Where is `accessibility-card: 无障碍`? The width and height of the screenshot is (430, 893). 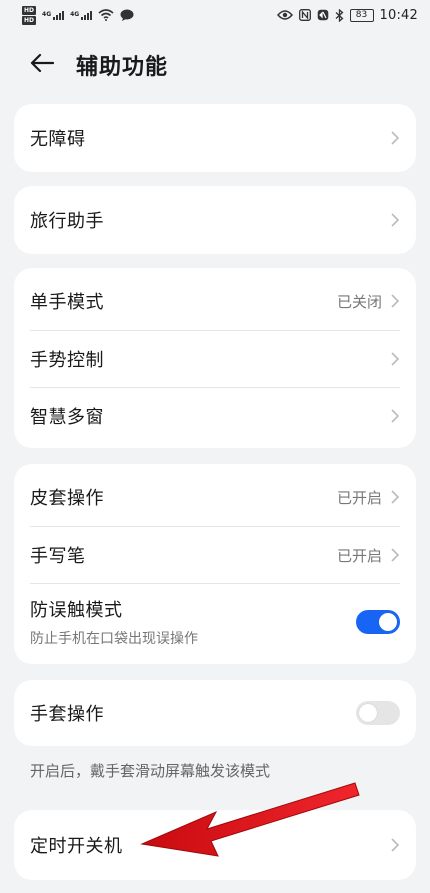 accessibility-card: 无障碍 is located at coordinates (215, 138).